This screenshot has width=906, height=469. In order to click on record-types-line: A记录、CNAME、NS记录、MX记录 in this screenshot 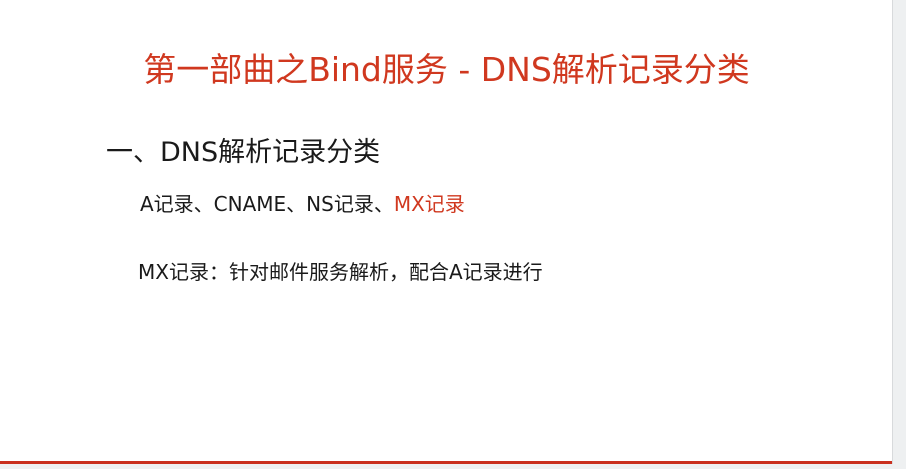, I will do `click(302, 204)`.